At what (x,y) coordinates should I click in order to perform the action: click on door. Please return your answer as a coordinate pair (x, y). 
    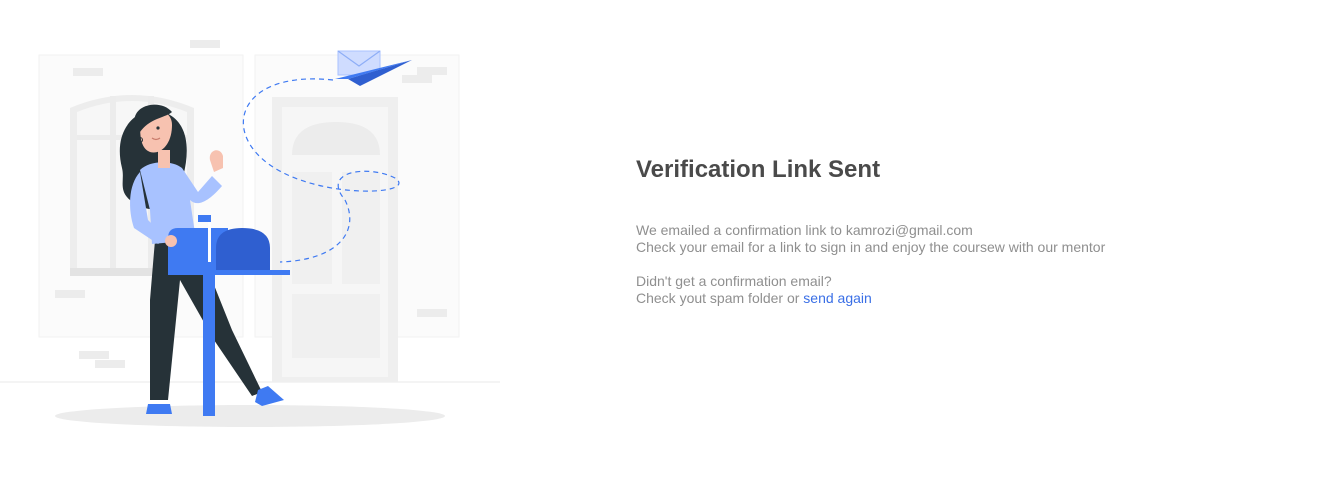
    Looking at the image, I should click on (335, 239).